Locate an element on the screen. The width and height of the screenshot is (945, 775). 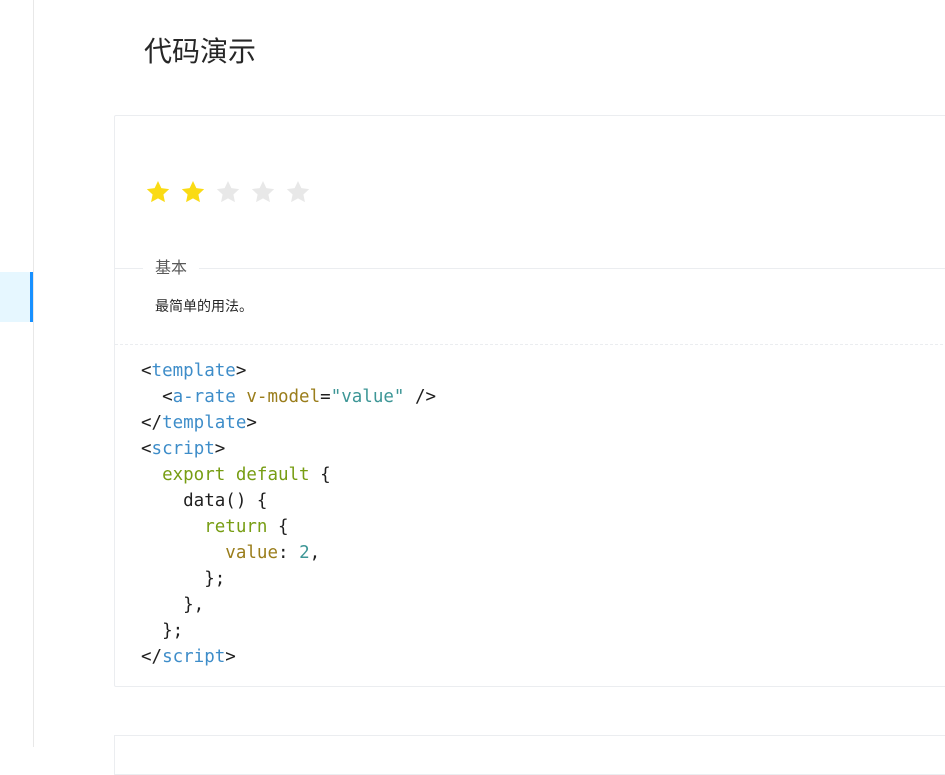
code-line: <script> is located at coordinates (183, 449).